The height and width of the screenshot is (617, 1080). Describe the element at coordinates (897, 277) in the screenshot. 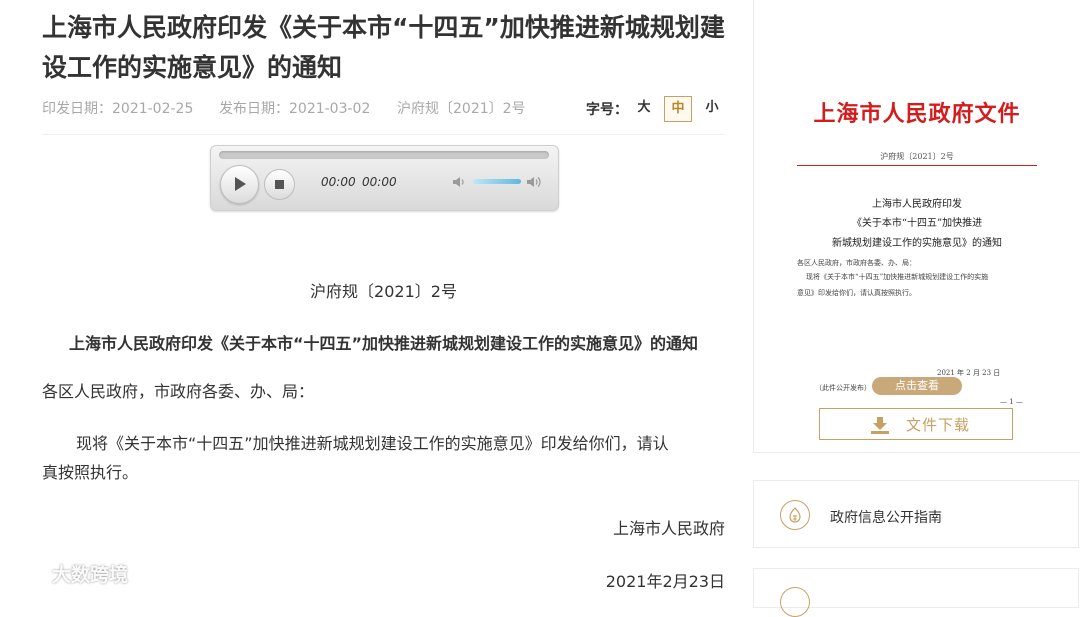

I see `preview-body-line-1: 现将《关于本市“十四五”加快推进新城规划建设工作的实施` at that location.